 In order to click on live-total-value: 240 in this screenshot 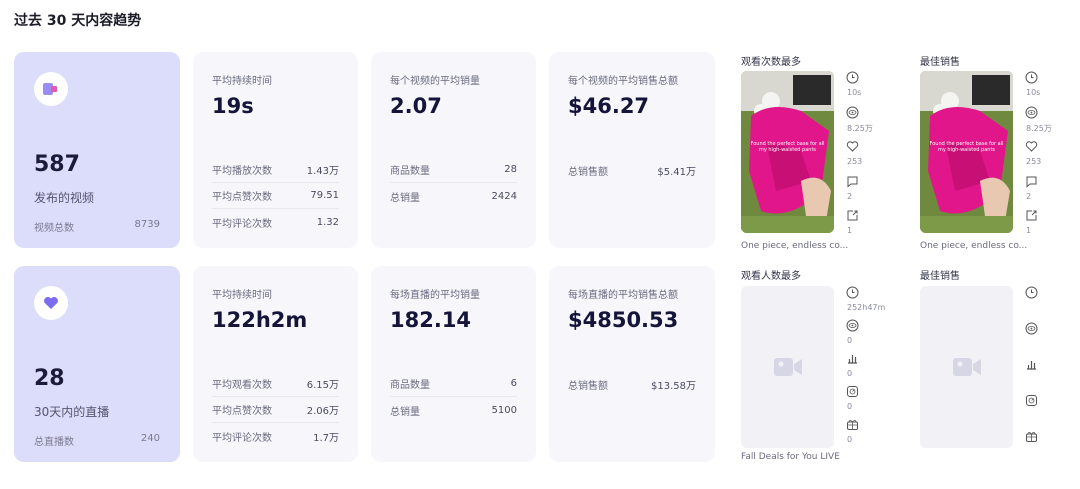, I will do `click(150, 438)`.